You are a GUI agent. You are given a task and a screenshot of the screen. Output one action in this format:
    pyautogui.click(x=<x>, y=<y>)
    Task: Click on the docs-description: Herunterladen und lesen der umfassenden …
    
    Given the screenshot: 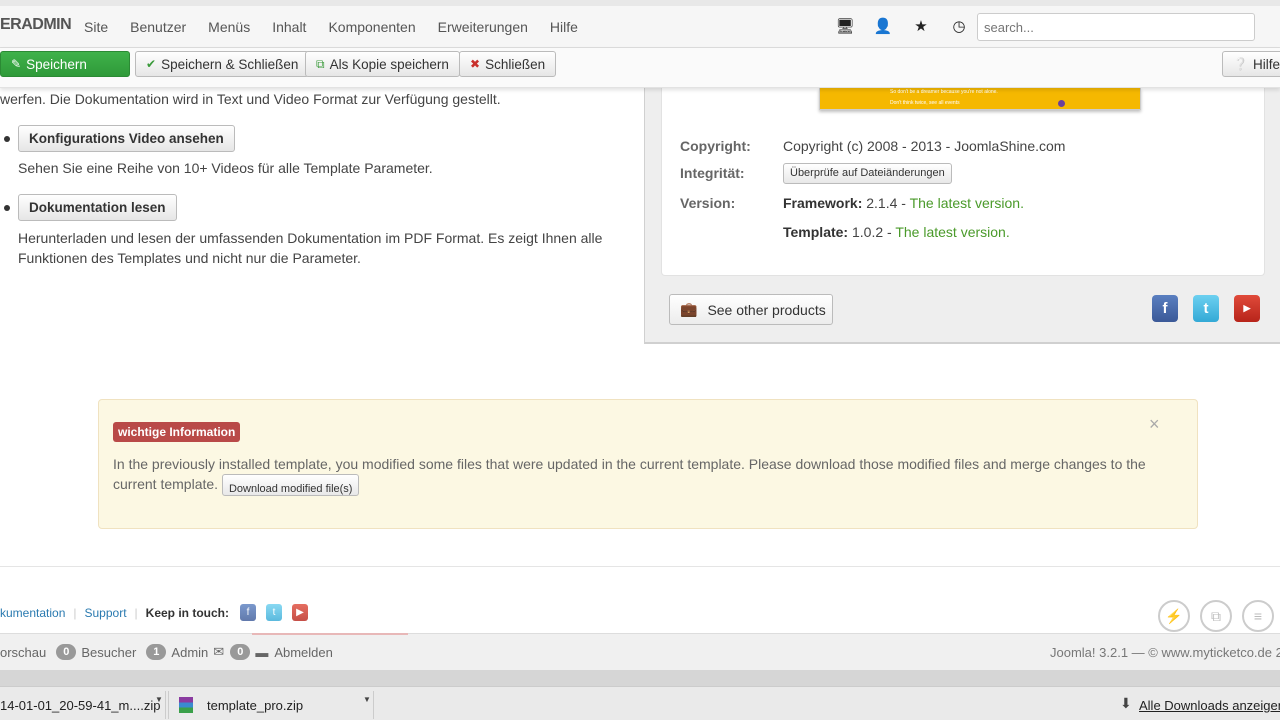 What is the action you would take?
    pyautogui.click(x=310, y=248)
    